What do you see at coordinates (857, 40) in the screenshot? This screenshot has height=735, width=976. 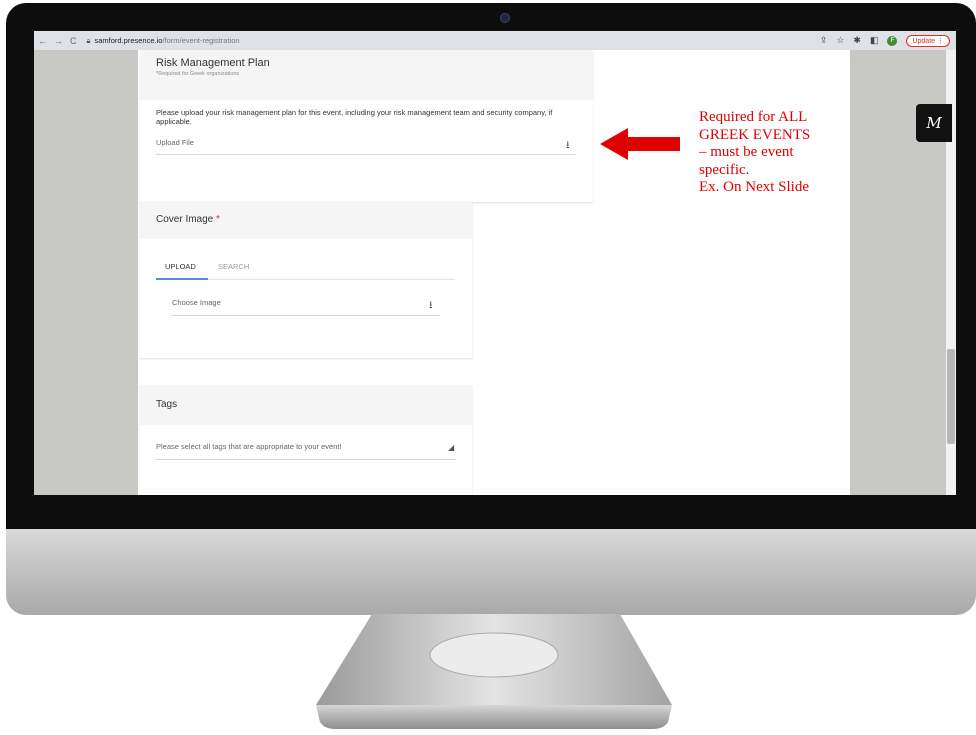 I see `extensions-icon: ✱` at bounding box center [857, 40].